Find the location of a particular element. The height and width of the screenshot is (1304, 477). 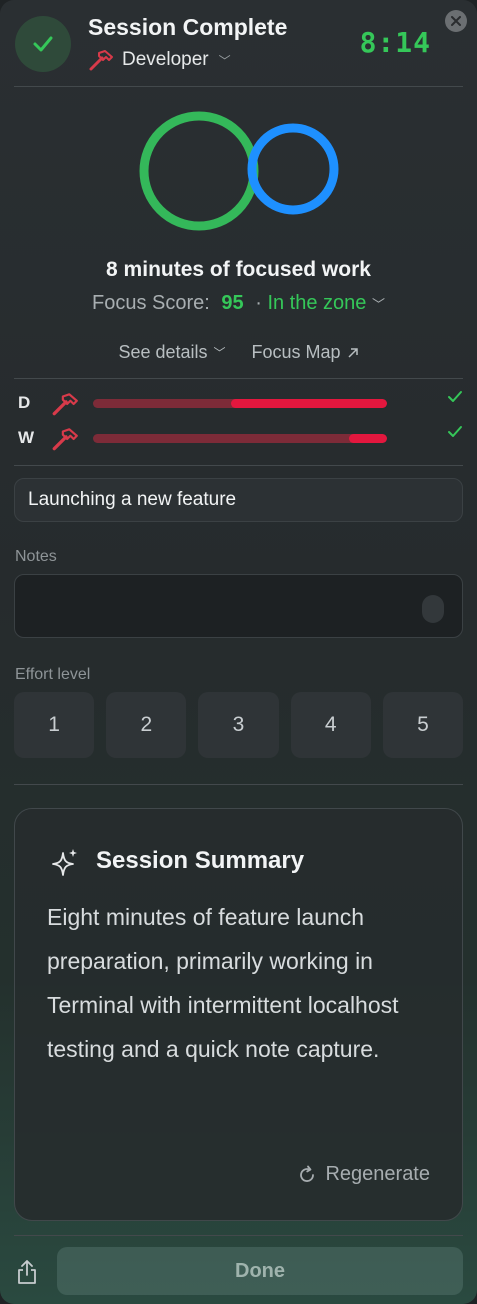

complete-badge is located at coordinates (43, 44).